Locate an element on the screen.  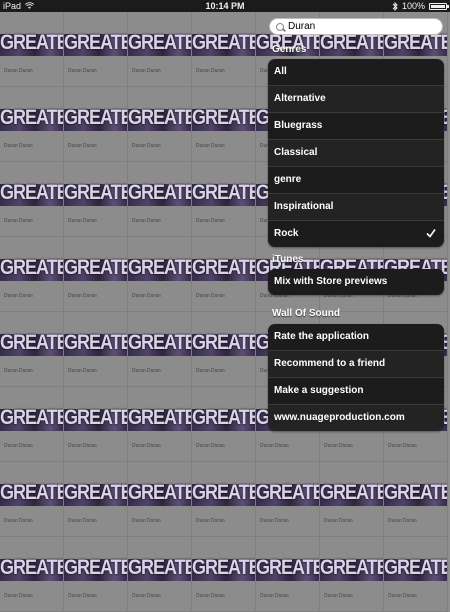
genre-item: All is located at coordinates (356, 72).